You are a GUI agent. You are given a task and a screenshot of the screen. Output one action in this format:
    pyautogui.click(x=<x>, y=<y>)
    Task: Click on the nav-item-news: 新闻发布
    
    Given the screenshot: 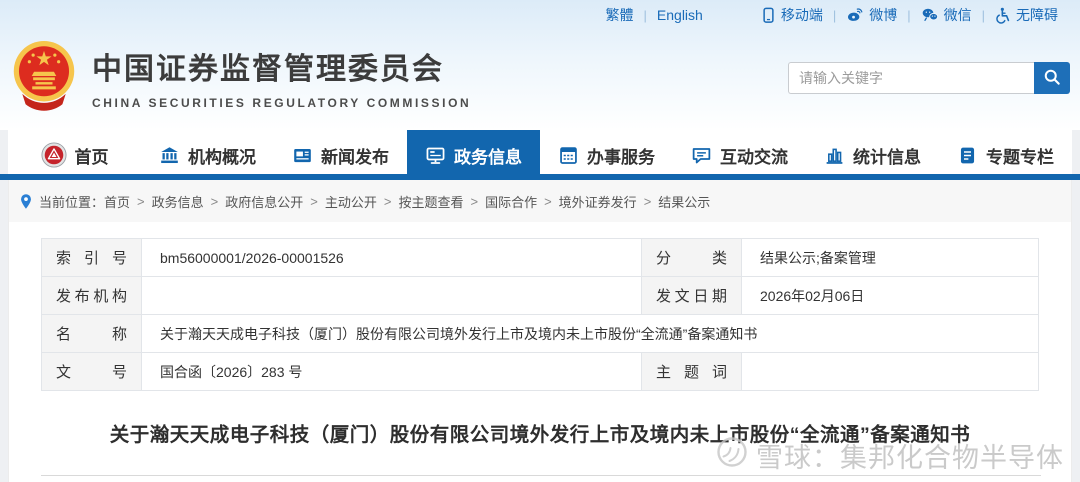 What is the action you would take?
    pyautogui.click(x=340, y=155)
    